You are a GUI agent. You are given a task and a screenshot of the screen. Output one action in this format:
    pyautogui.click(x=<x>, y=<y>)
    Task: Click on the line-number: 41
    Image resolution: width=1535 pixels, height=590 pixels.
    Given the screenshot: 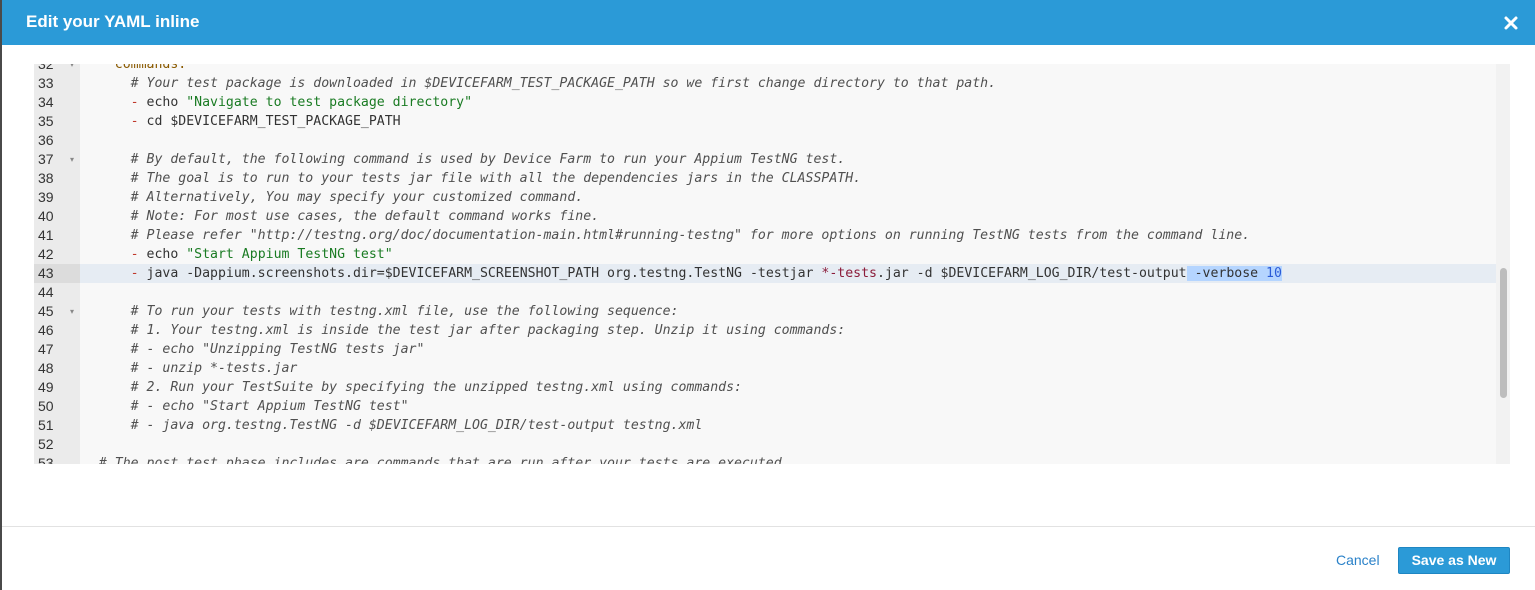 What is the action you would take?
    pyautogui.click(x=57, y=235)
    